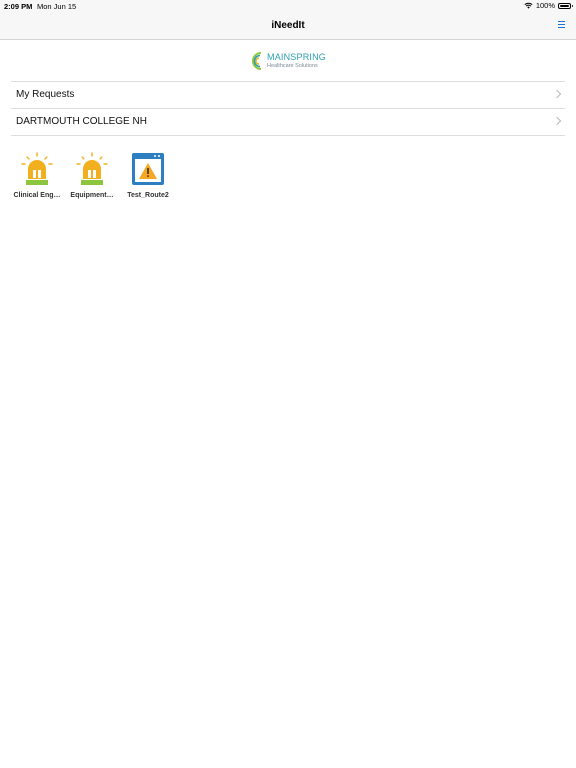 The width and height of the screenshot is (576, 768). Describe the element at coordinates (288, 122) in the screenshot. I see `facility-row: DARTMOUTH COLLEGE NH` at that location.